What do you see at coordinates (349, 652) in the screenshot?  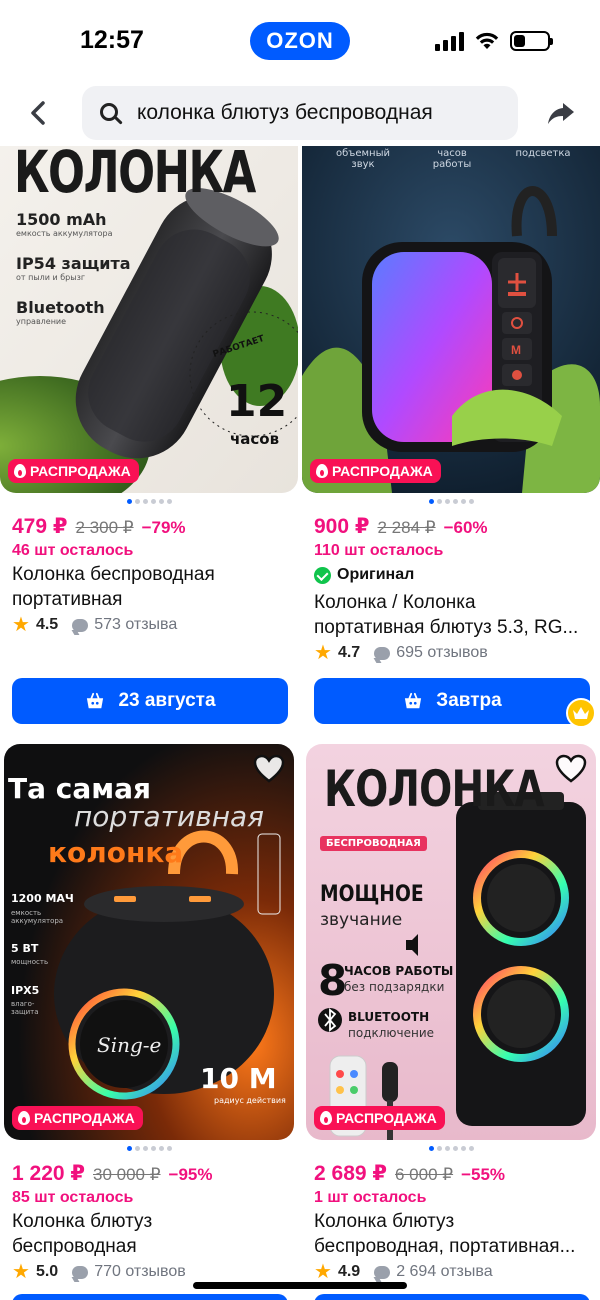 I see `rating-value: 4.7` at bounding box center [349, 652].